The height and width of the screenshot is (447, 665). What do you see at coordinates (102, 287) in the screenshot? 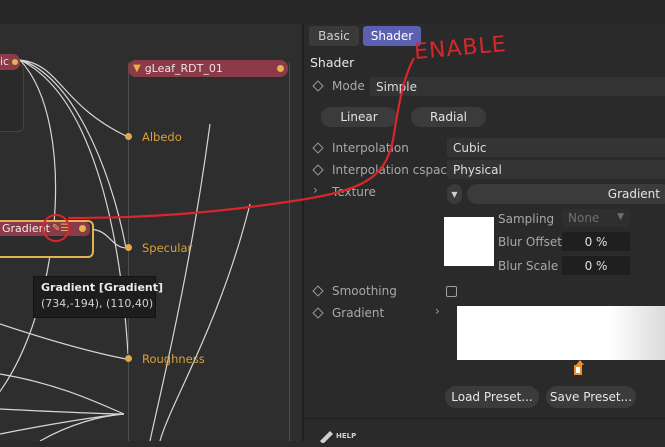
I see `tooltip-title: Gradient [Gradient]` at bounding box center [102, 287].